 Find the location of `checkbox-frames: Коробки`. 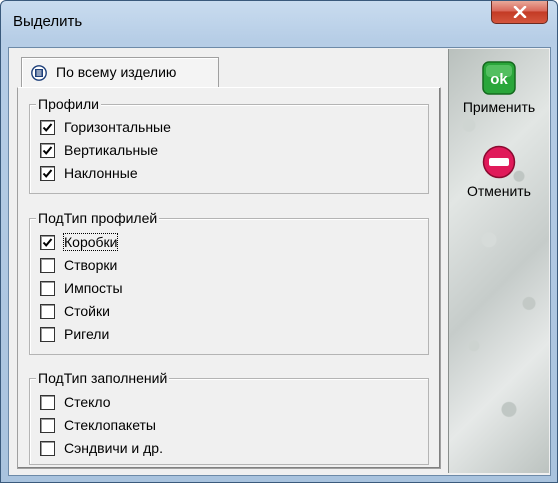

checkbox-frames: Коробки is located at coordinates (79, 242).